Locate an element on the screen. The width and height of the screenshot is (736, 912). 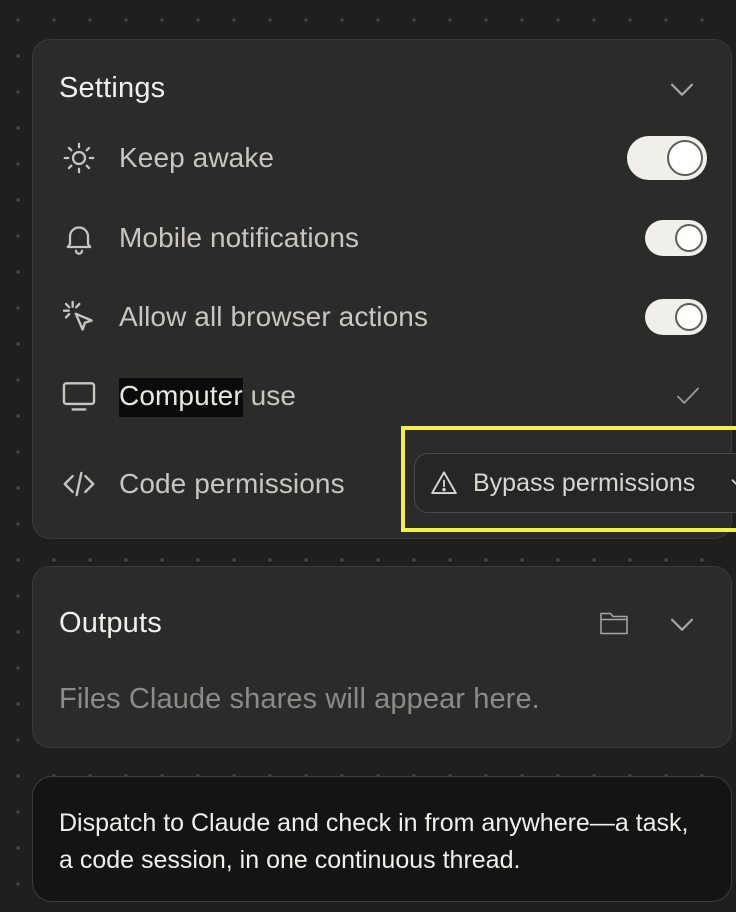
setting-row-computer-use: Computer use is located at coordinates (383, 396).